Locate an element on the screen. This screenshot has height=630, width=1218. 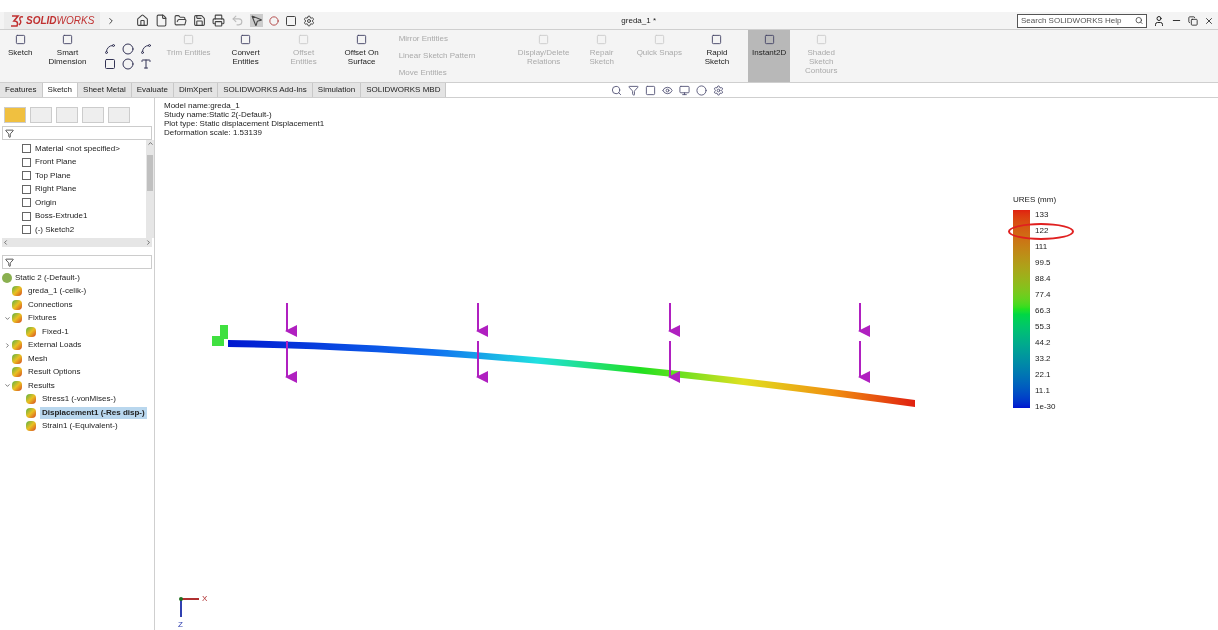
tree-item: Fixed-1 is located at coordinates (55, 331).